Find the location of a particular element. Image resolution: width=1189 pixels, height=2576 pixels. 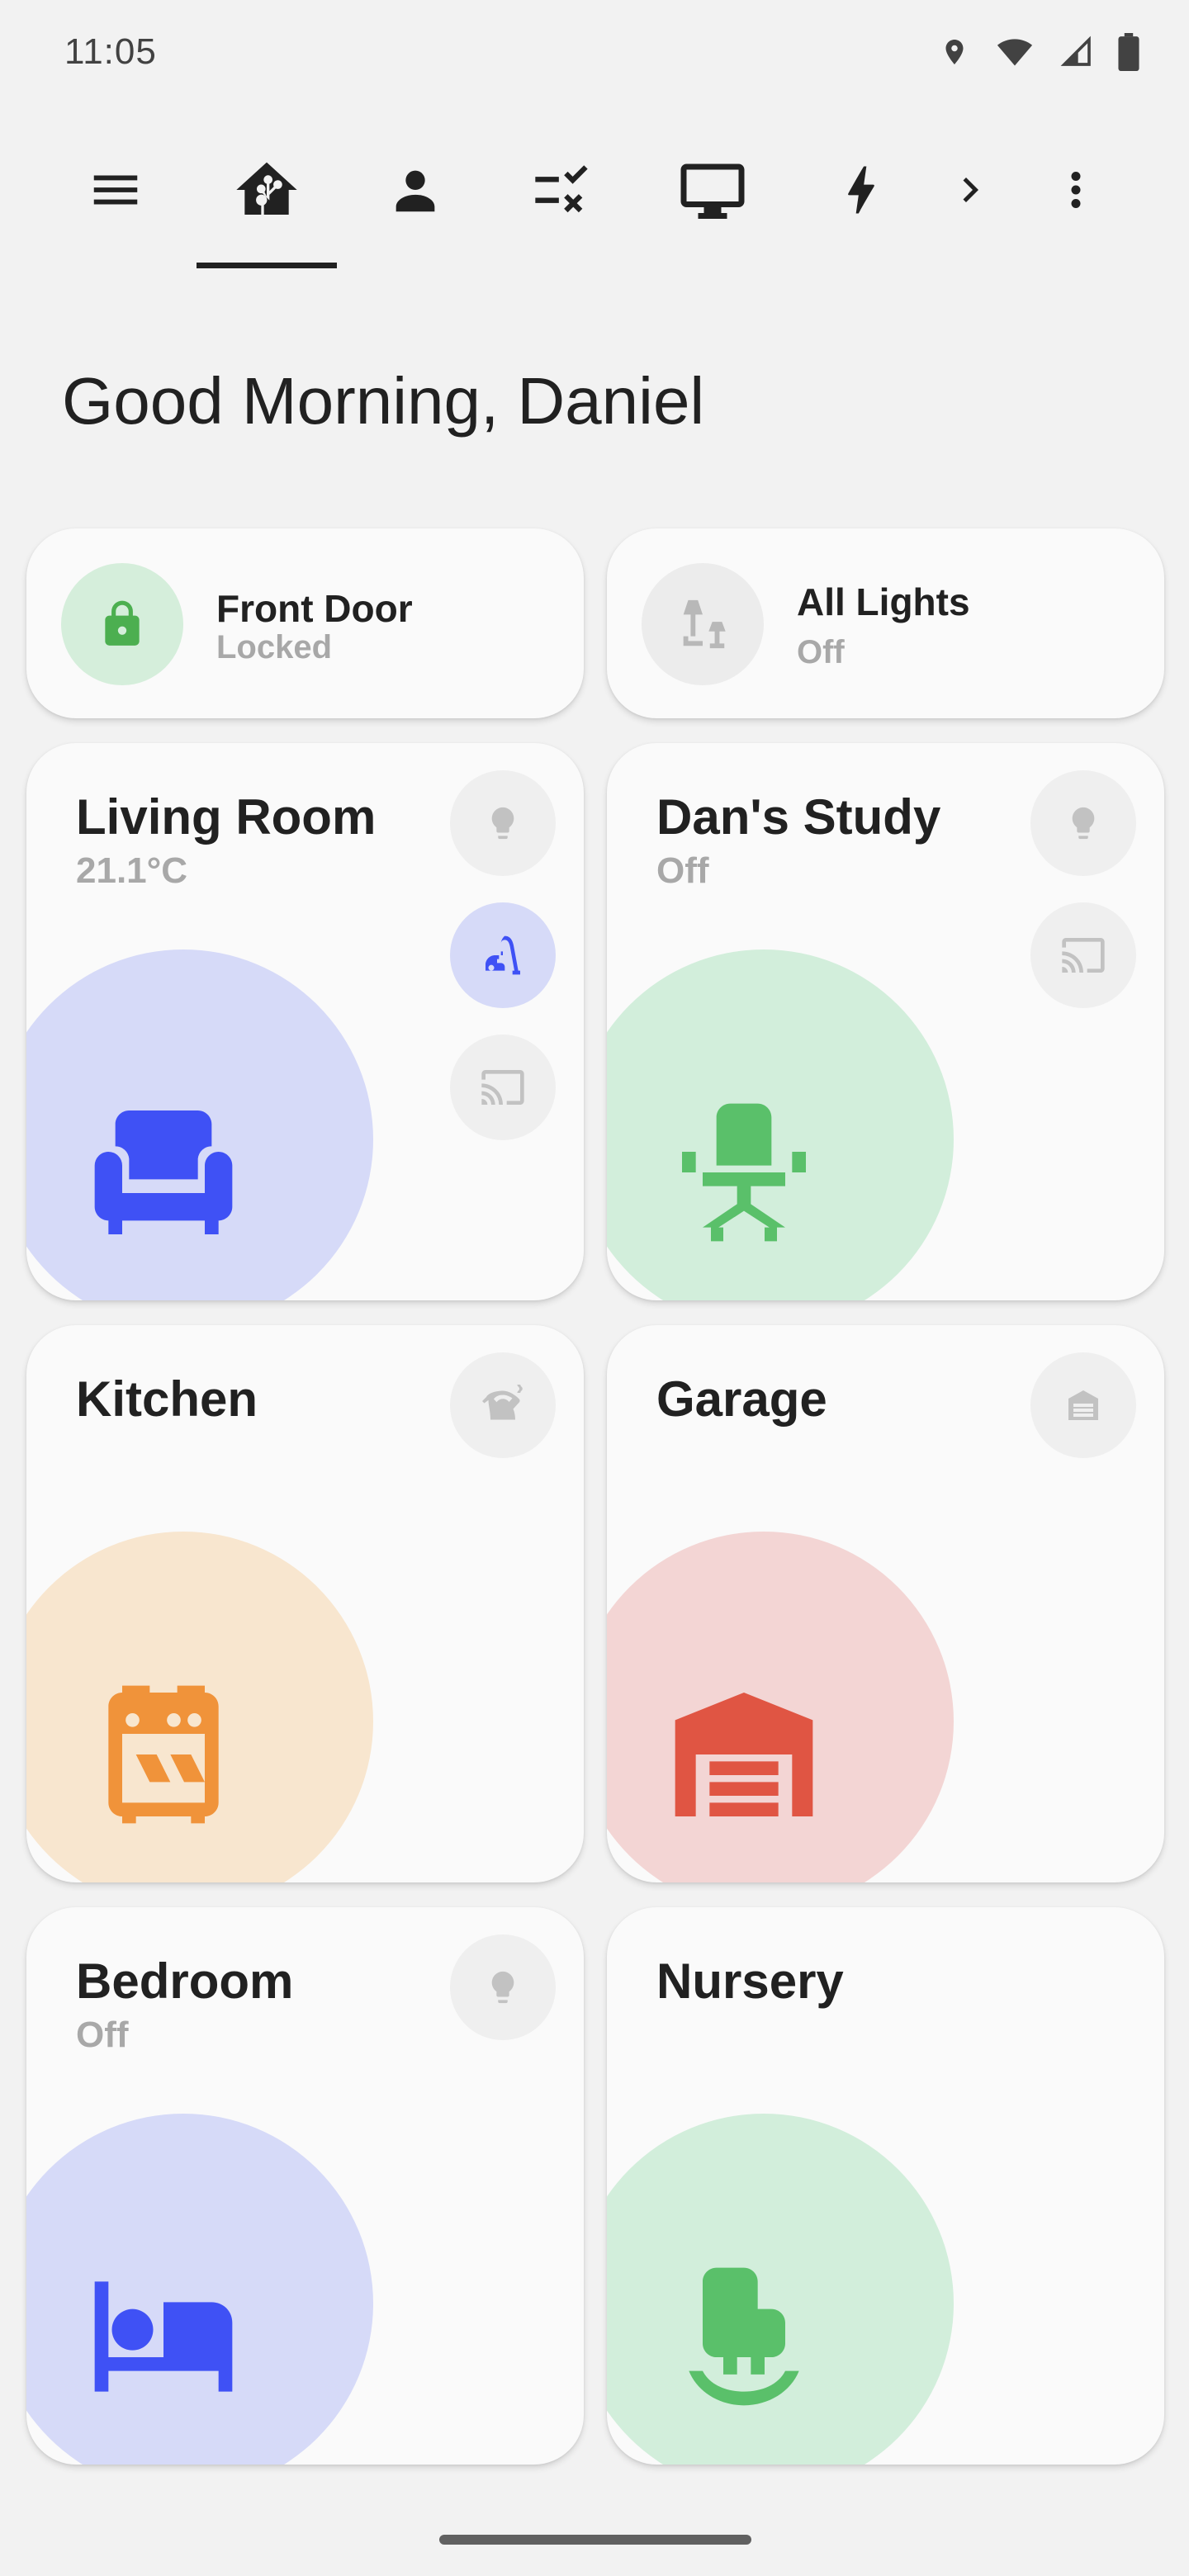

garage-icon is located at coordinates (744, 1754).